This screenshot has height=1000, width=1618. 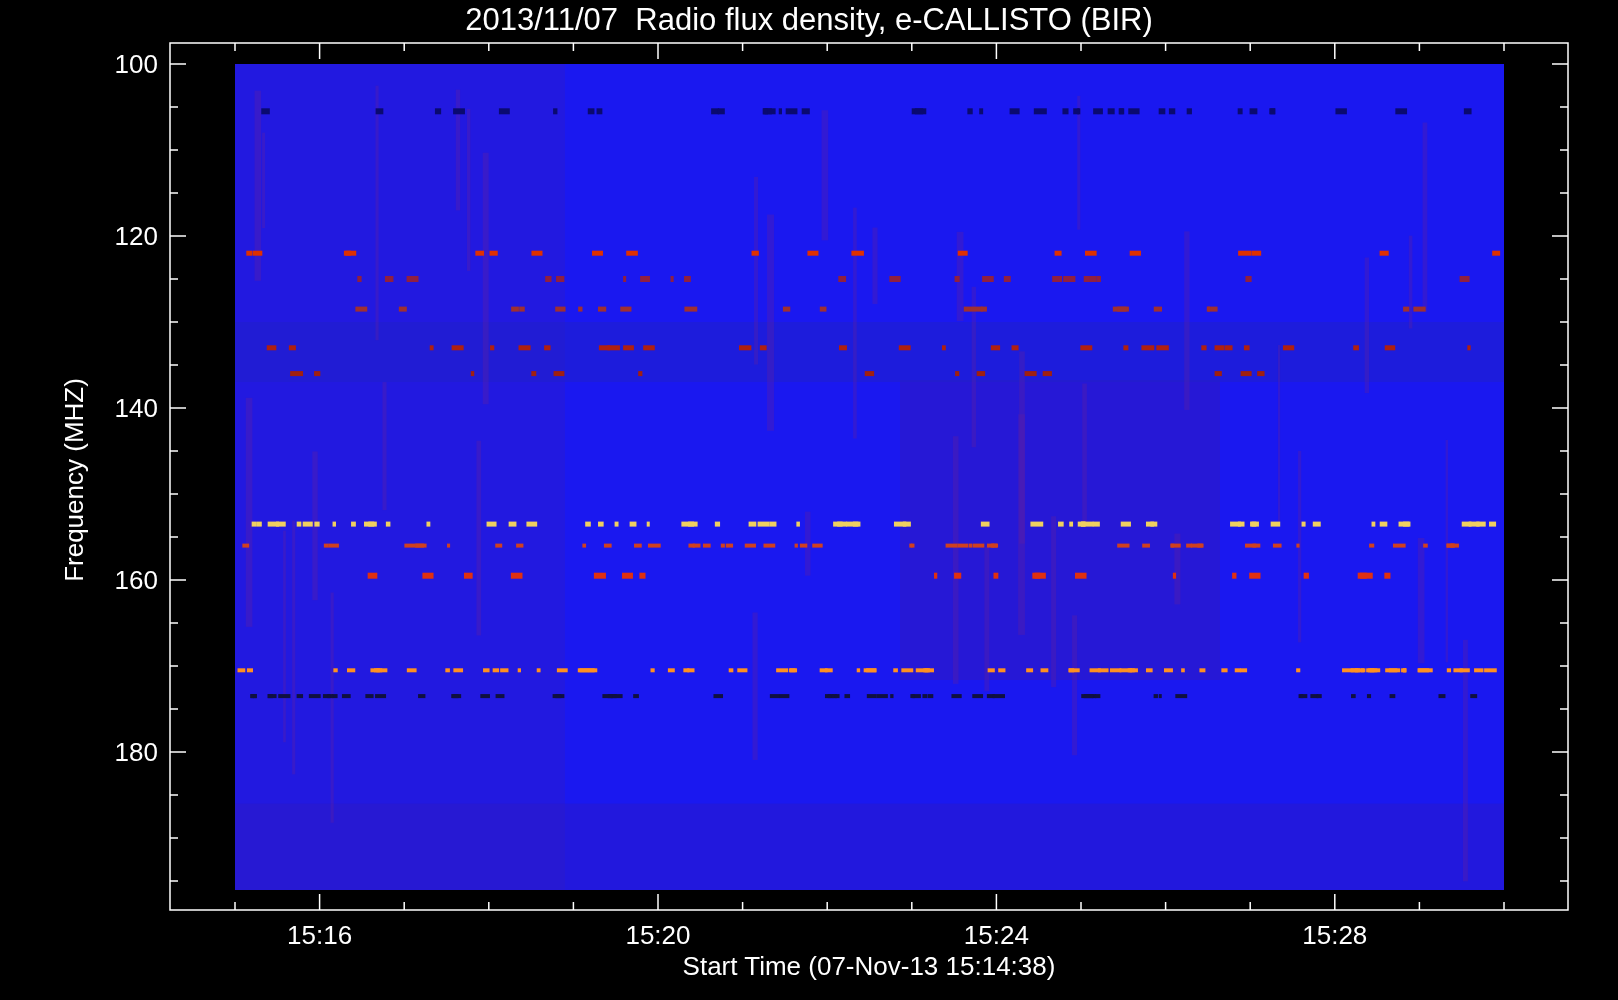 I want to click on y-tick-label: 100, so click(x=136, y=64).